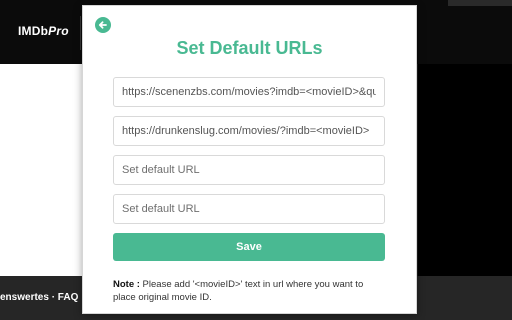  What do you see at coordinates (41, 170) in the screenshot?
I see `background-content-left` at bounding box center [41, 170].